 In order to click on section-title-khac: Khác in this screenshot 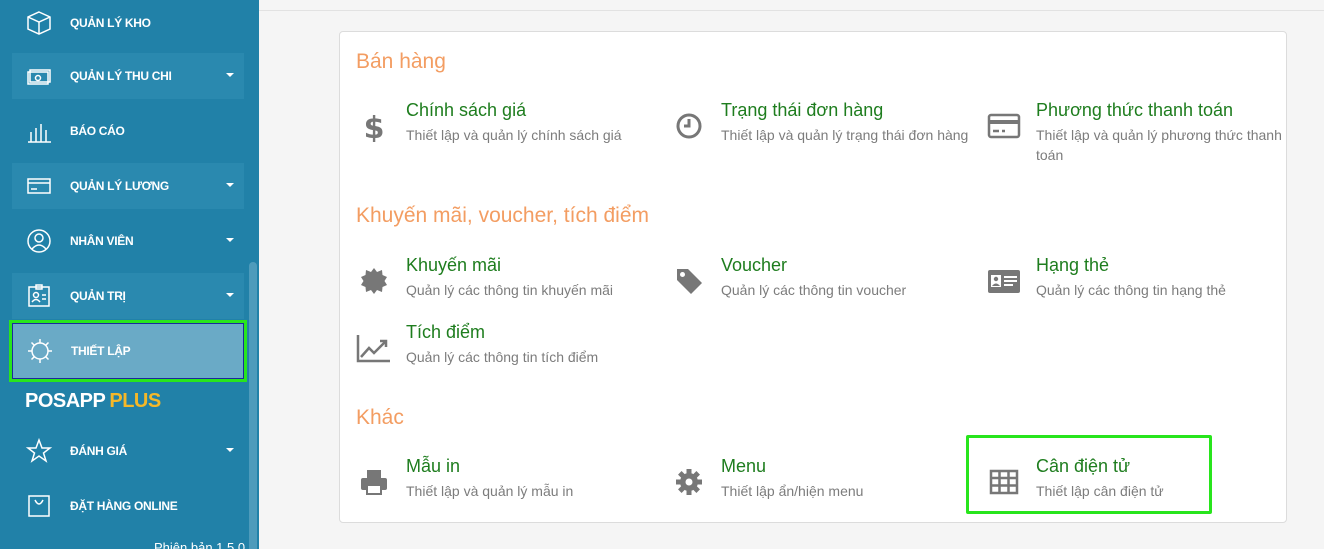, I will do `click(380, 417)`.